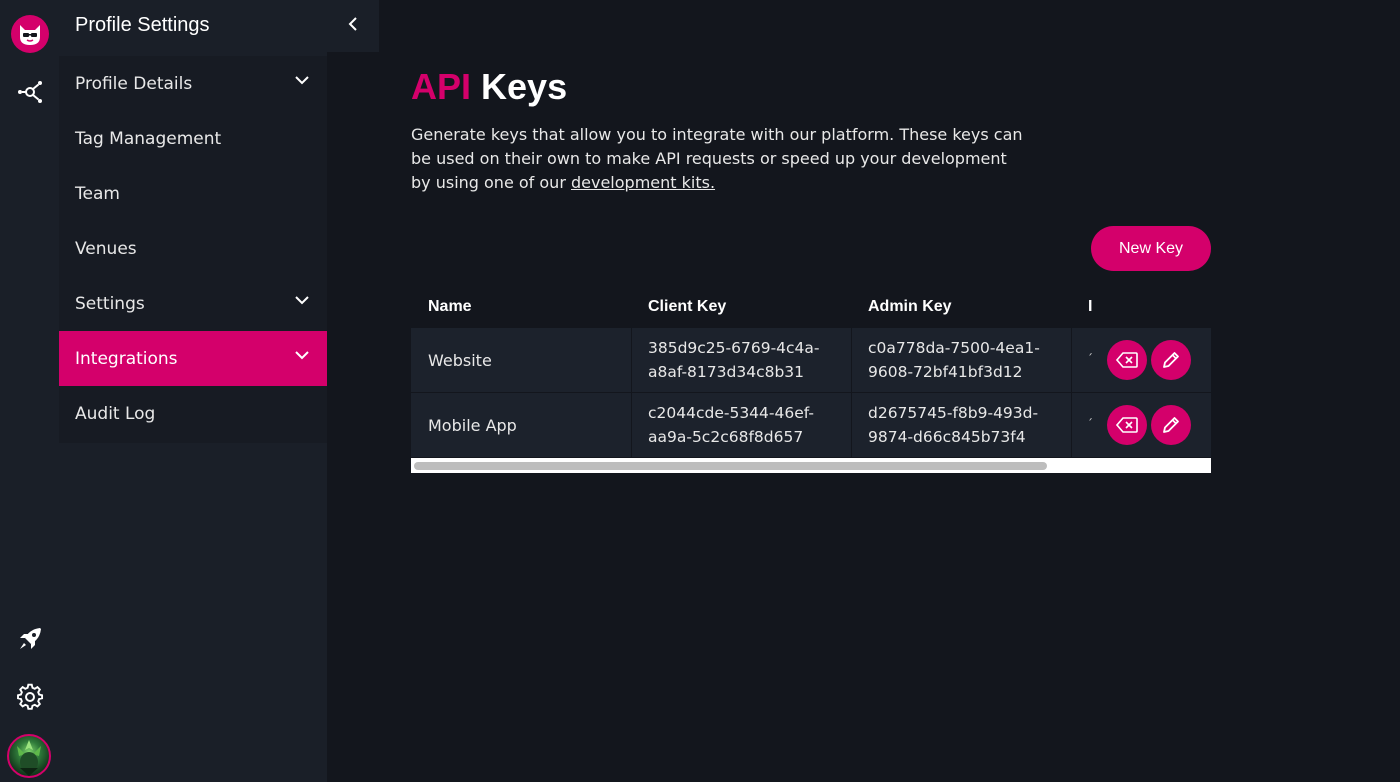 The height and width of the screenshot is (782, 1400). Describe the element at coordinates (472, 425) in the screenshot. I see `row-name: Mobile App` at that location.